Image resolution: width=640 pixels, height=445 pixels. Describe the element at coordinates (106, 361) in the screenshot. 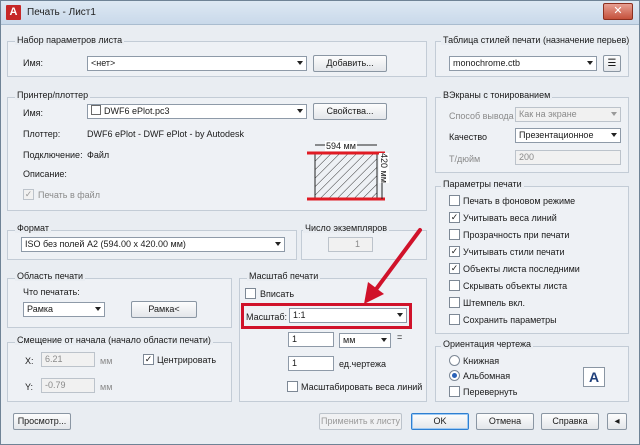

I see `offset-x-unit: мм` at that location.